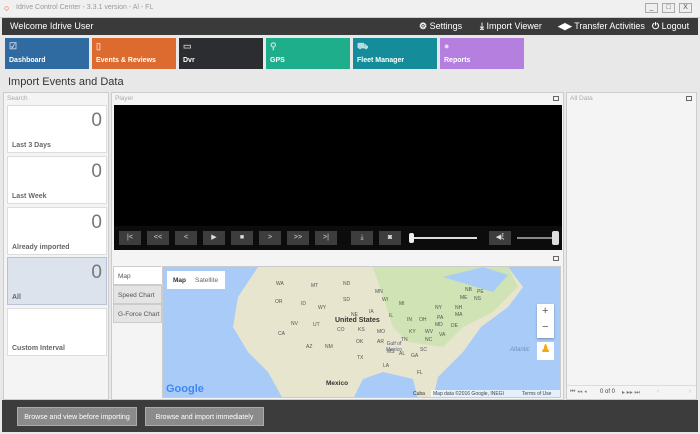 The height and width of the screenshot is (434, 700). I want to click on state-label: NS, so click(477, 299).